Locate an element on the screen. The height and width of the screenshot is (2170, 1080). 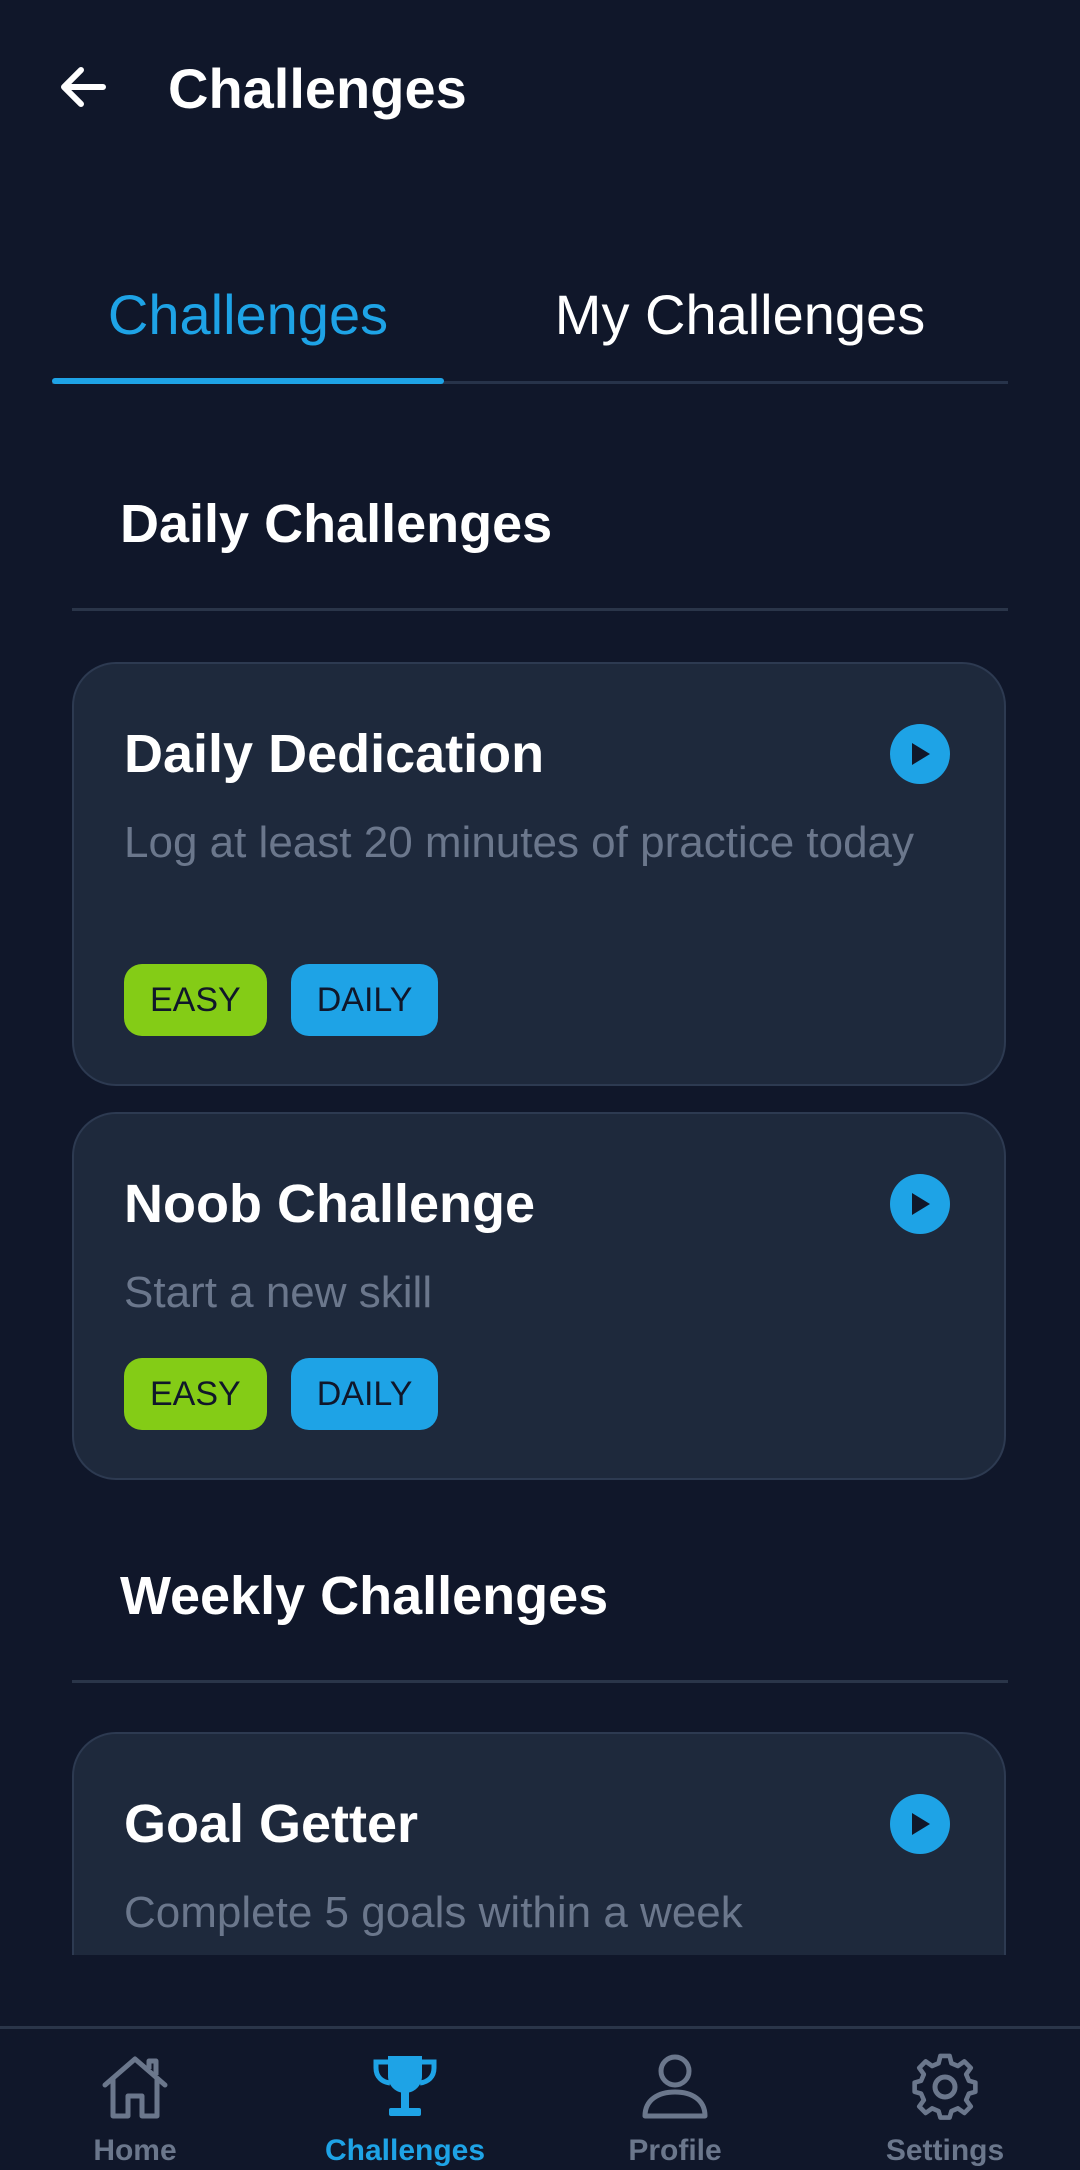
back-button is located at coordinates (83, 87).